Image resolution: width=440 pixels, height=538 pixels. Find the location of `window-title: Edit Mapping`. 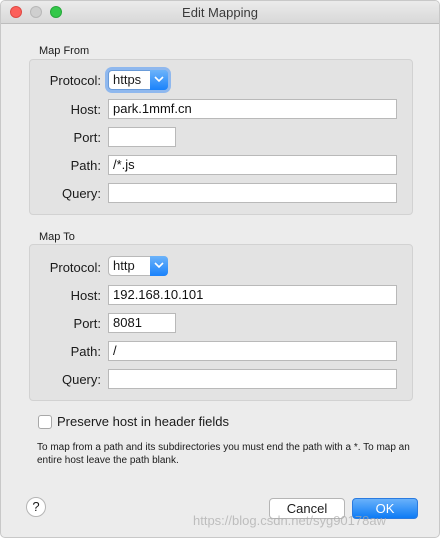

window-title: Edit Mapping is located at coordinates (220, 12).